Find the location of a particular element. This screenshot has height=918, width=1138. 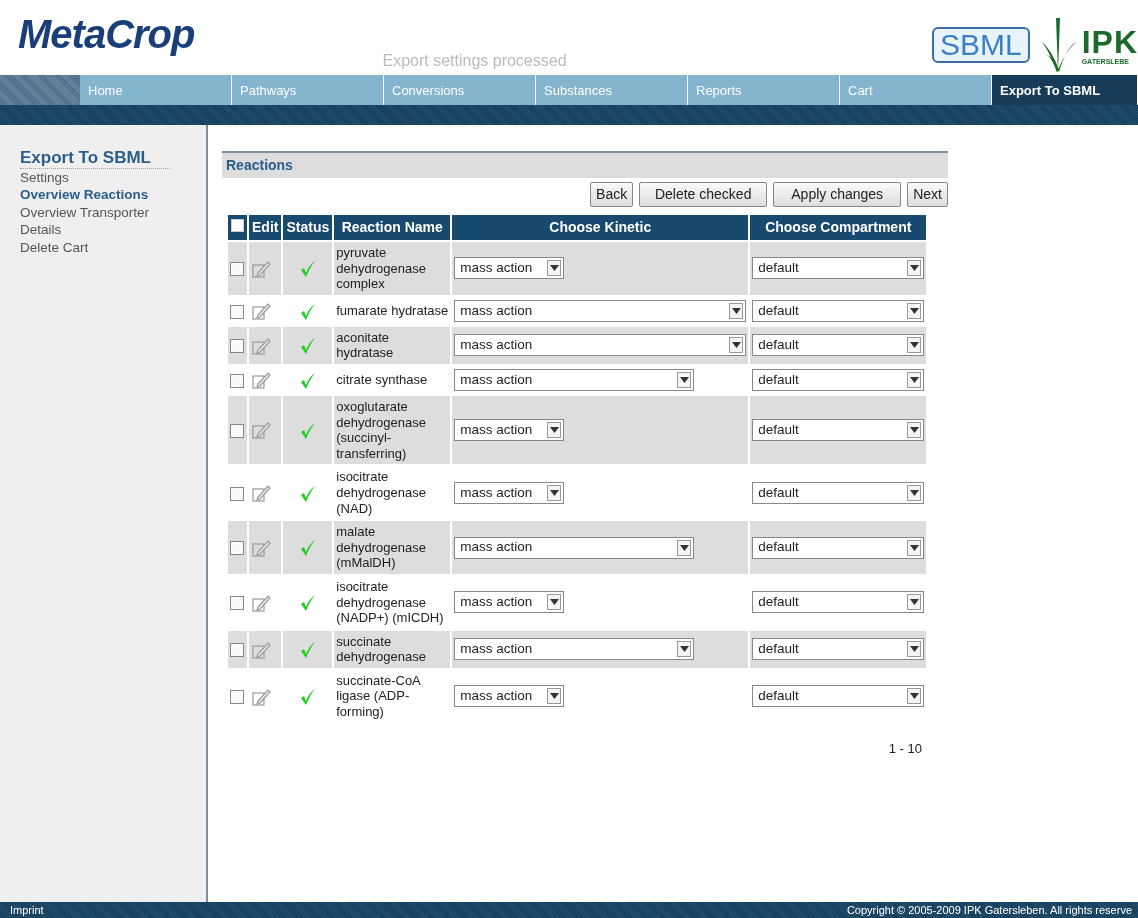

status-message: Export settings processed is located at coordinates (474, 61).